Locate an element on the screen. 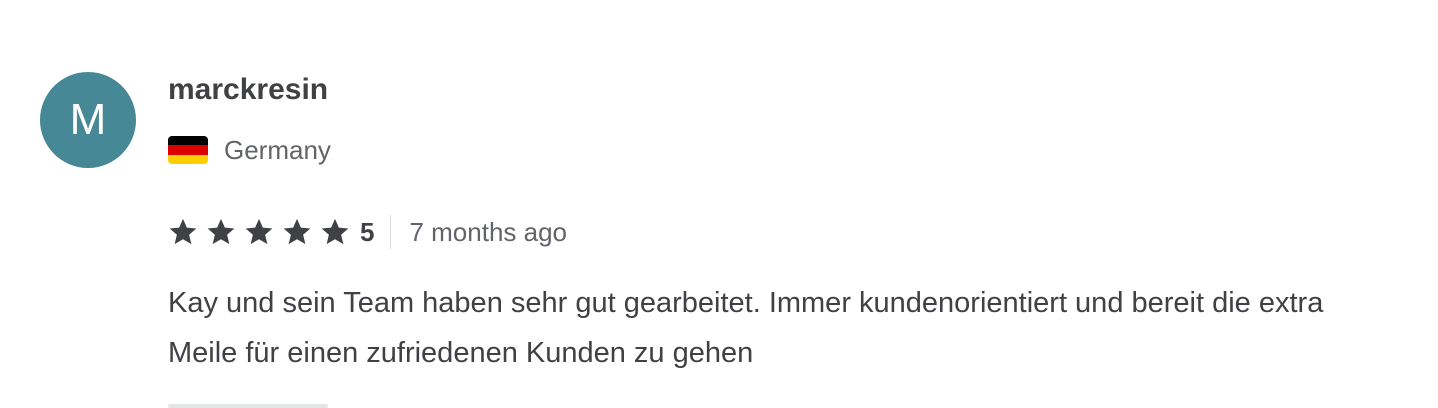 The width and height of the screenshot is (1438, 408). username: marckresin is located at coordinates (248, 89).